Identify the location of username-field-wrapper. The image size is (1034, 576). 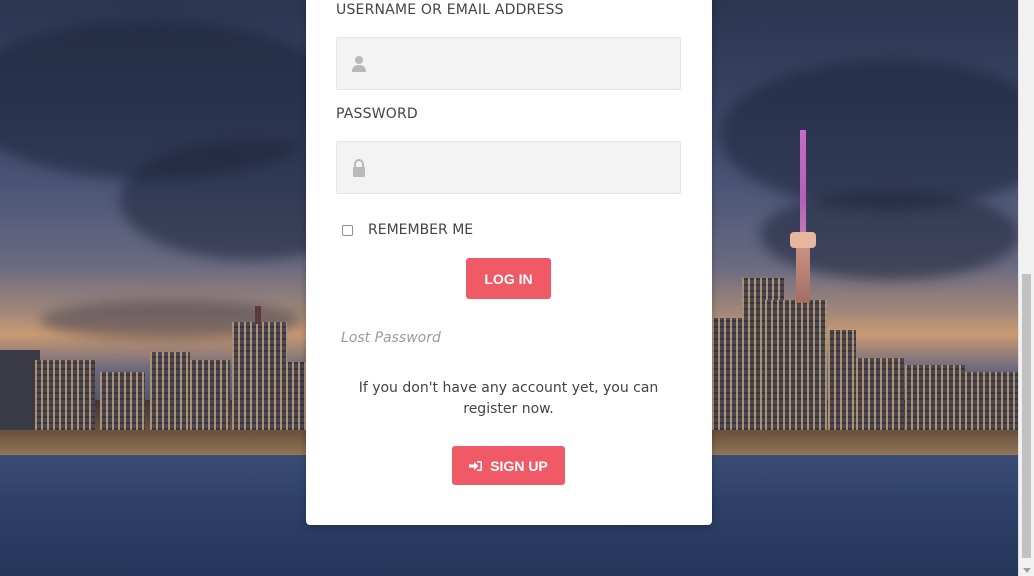
(508, 63).